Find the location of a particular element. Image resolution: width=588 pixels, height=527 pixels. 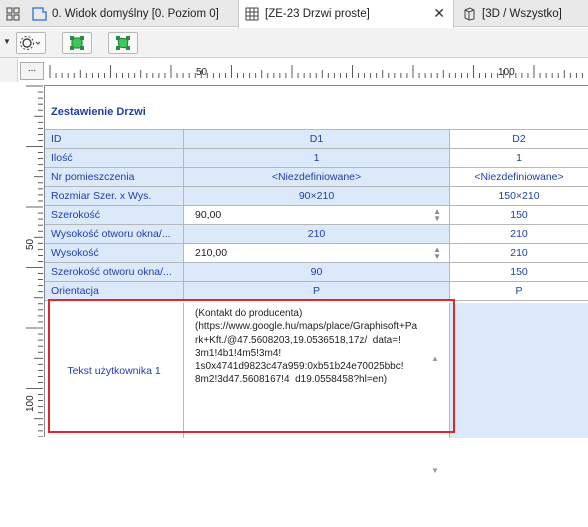

table-row: Szerokość 90,00 ▲ ▼ 150 is located at coordinates (316, 215).